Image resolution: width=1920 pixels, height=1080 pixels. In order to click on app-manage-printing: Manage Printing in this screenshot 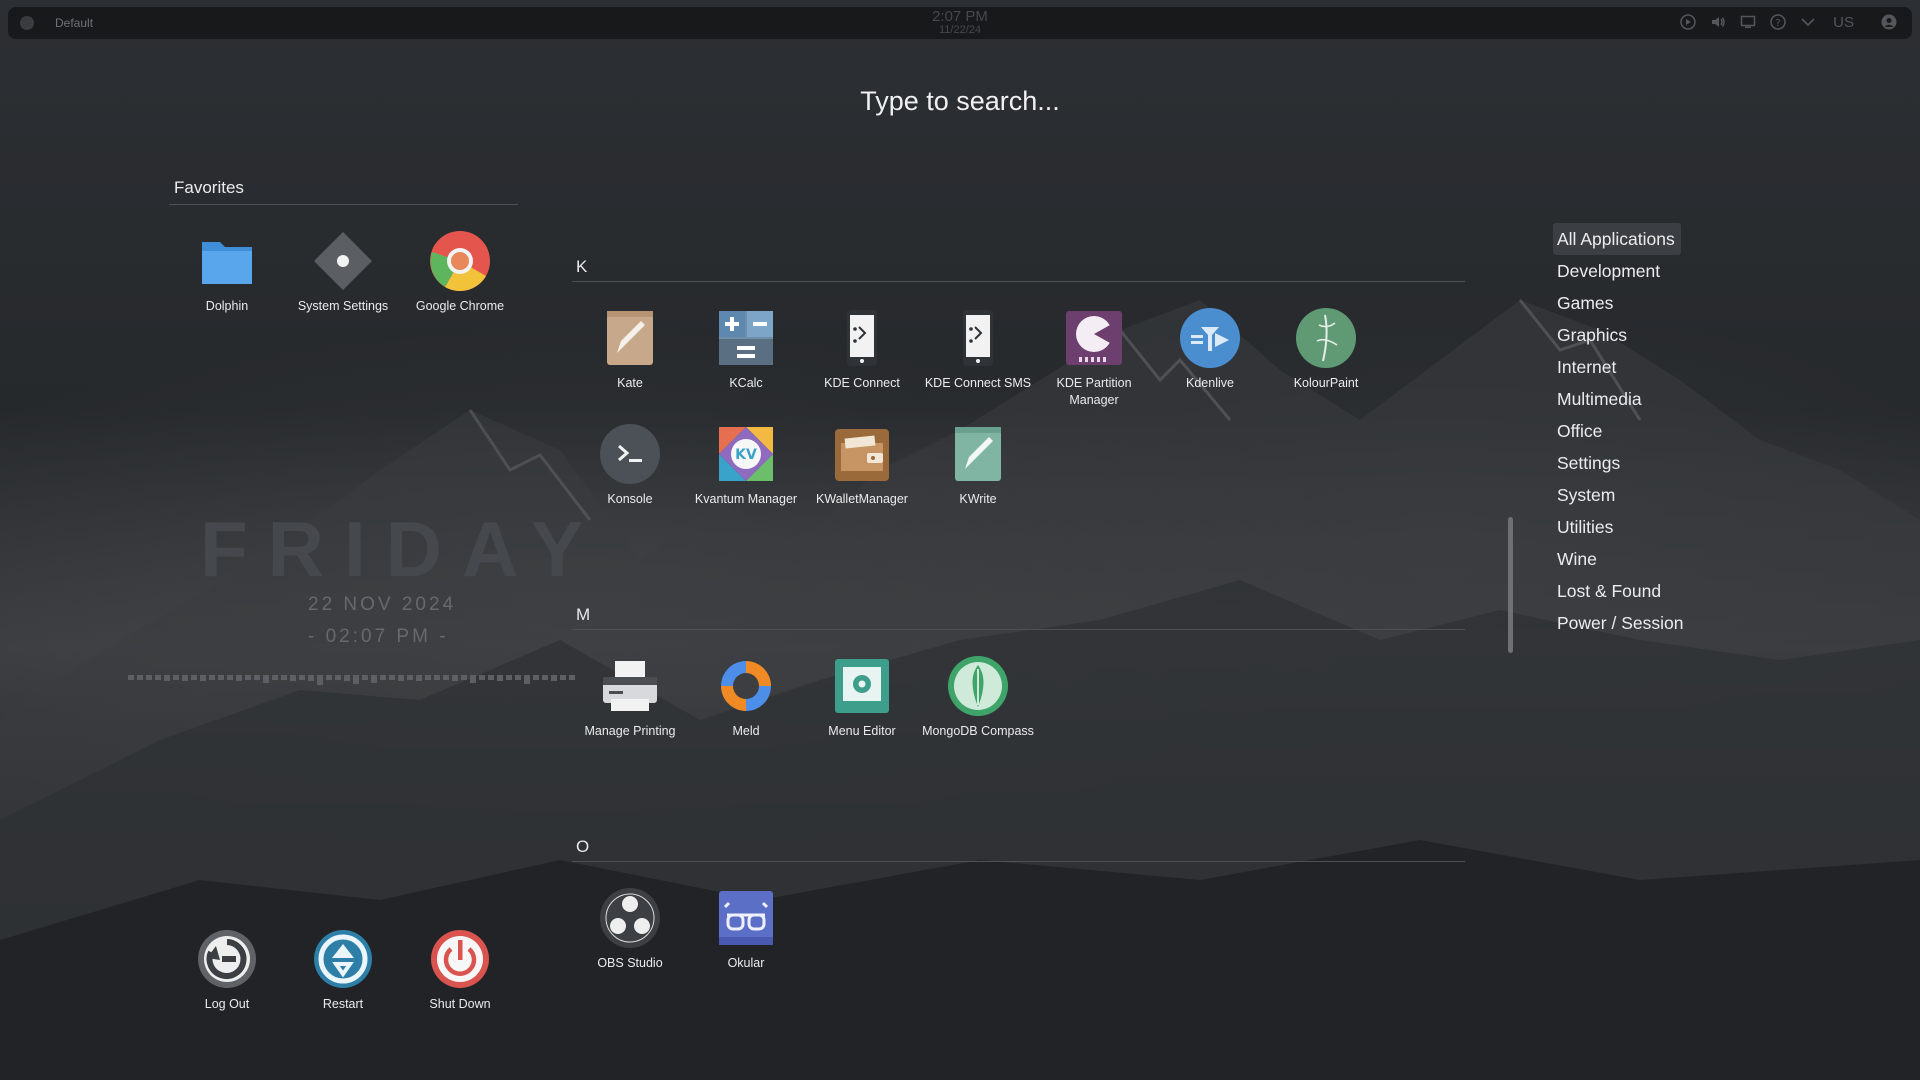, I will do `click(630, 697)`.